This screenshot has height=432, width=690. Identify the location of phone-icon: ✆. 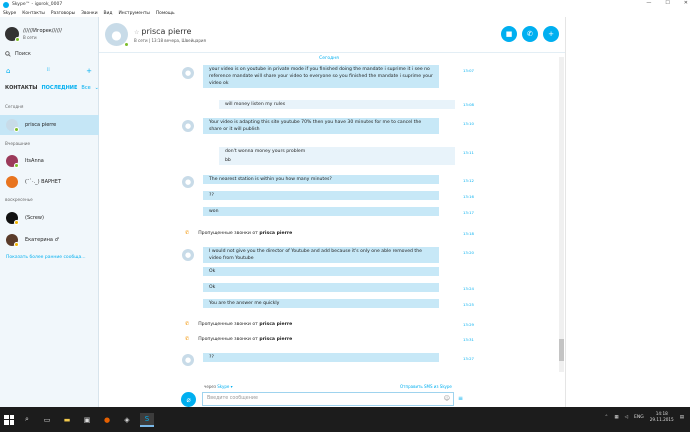
(530, 34).